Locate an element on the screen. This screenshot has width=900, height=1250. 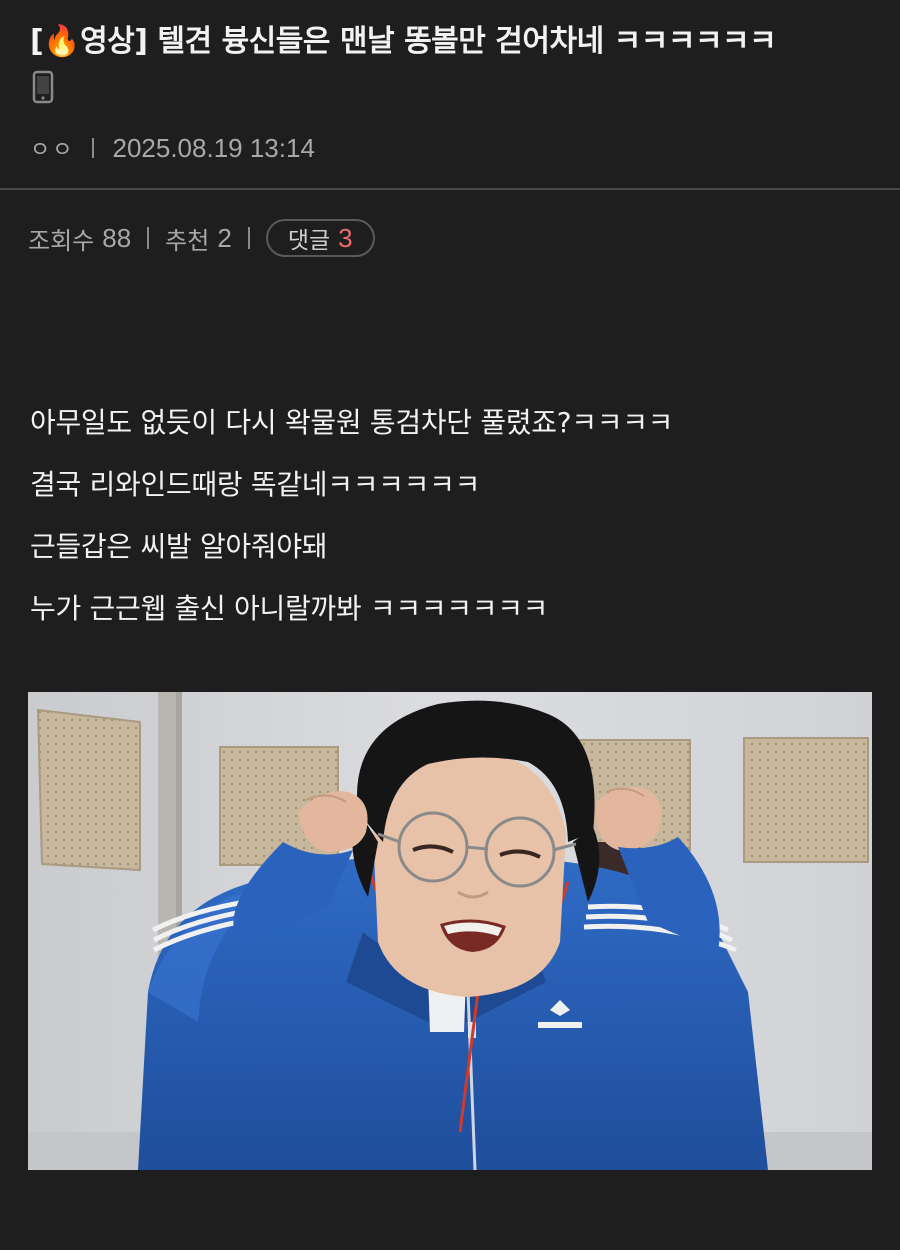
post-stats: 조회수 88 추천 2 댓글 3 is located at coordinates (201, 238).